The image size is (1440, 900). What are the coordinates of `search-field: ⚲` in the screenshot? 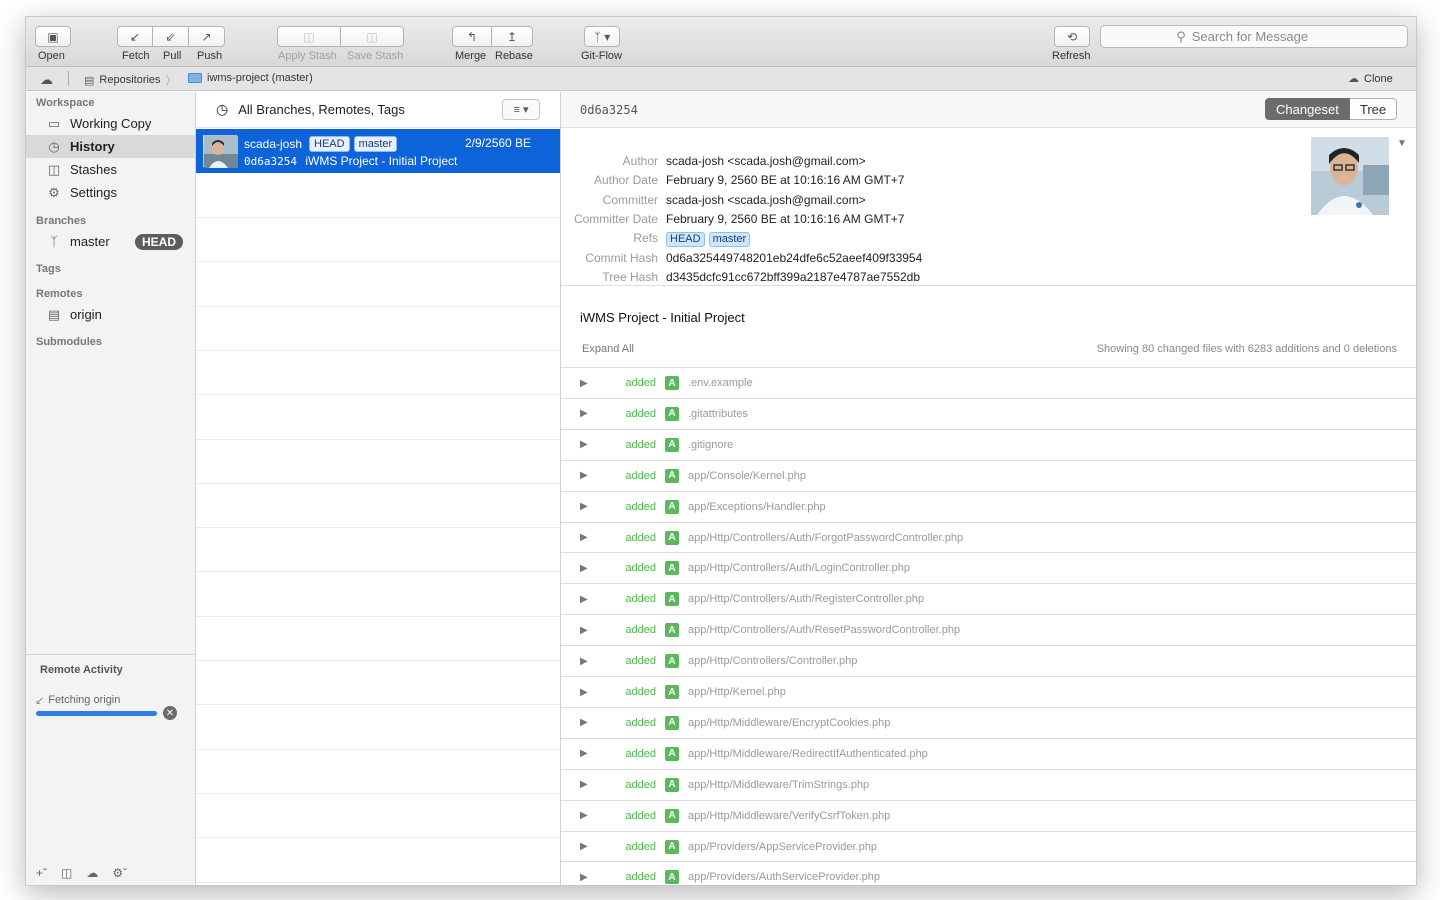 It's located at (1254, 36).